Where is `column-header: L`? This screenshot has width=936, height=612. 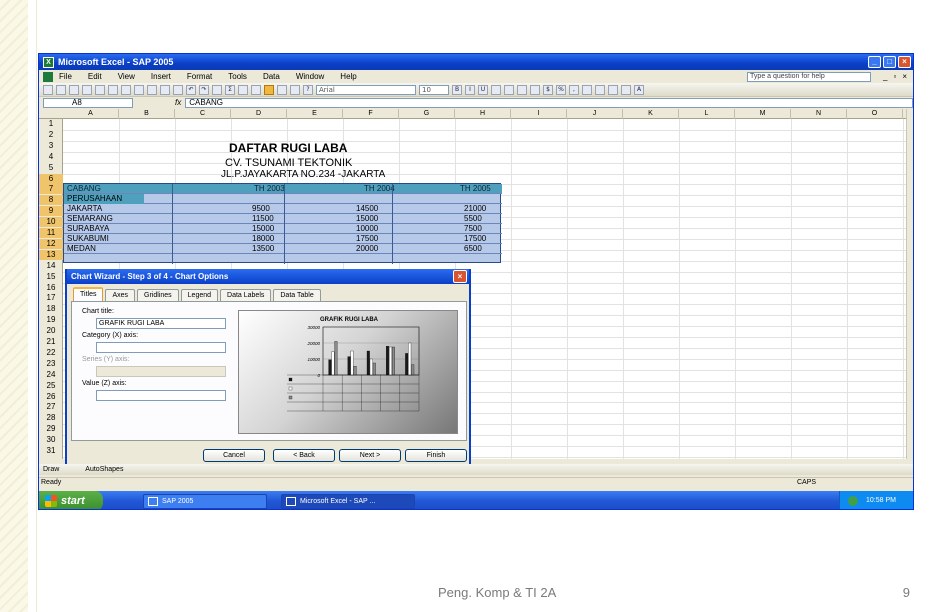
column-header: L is located at coordinates (707, 114).